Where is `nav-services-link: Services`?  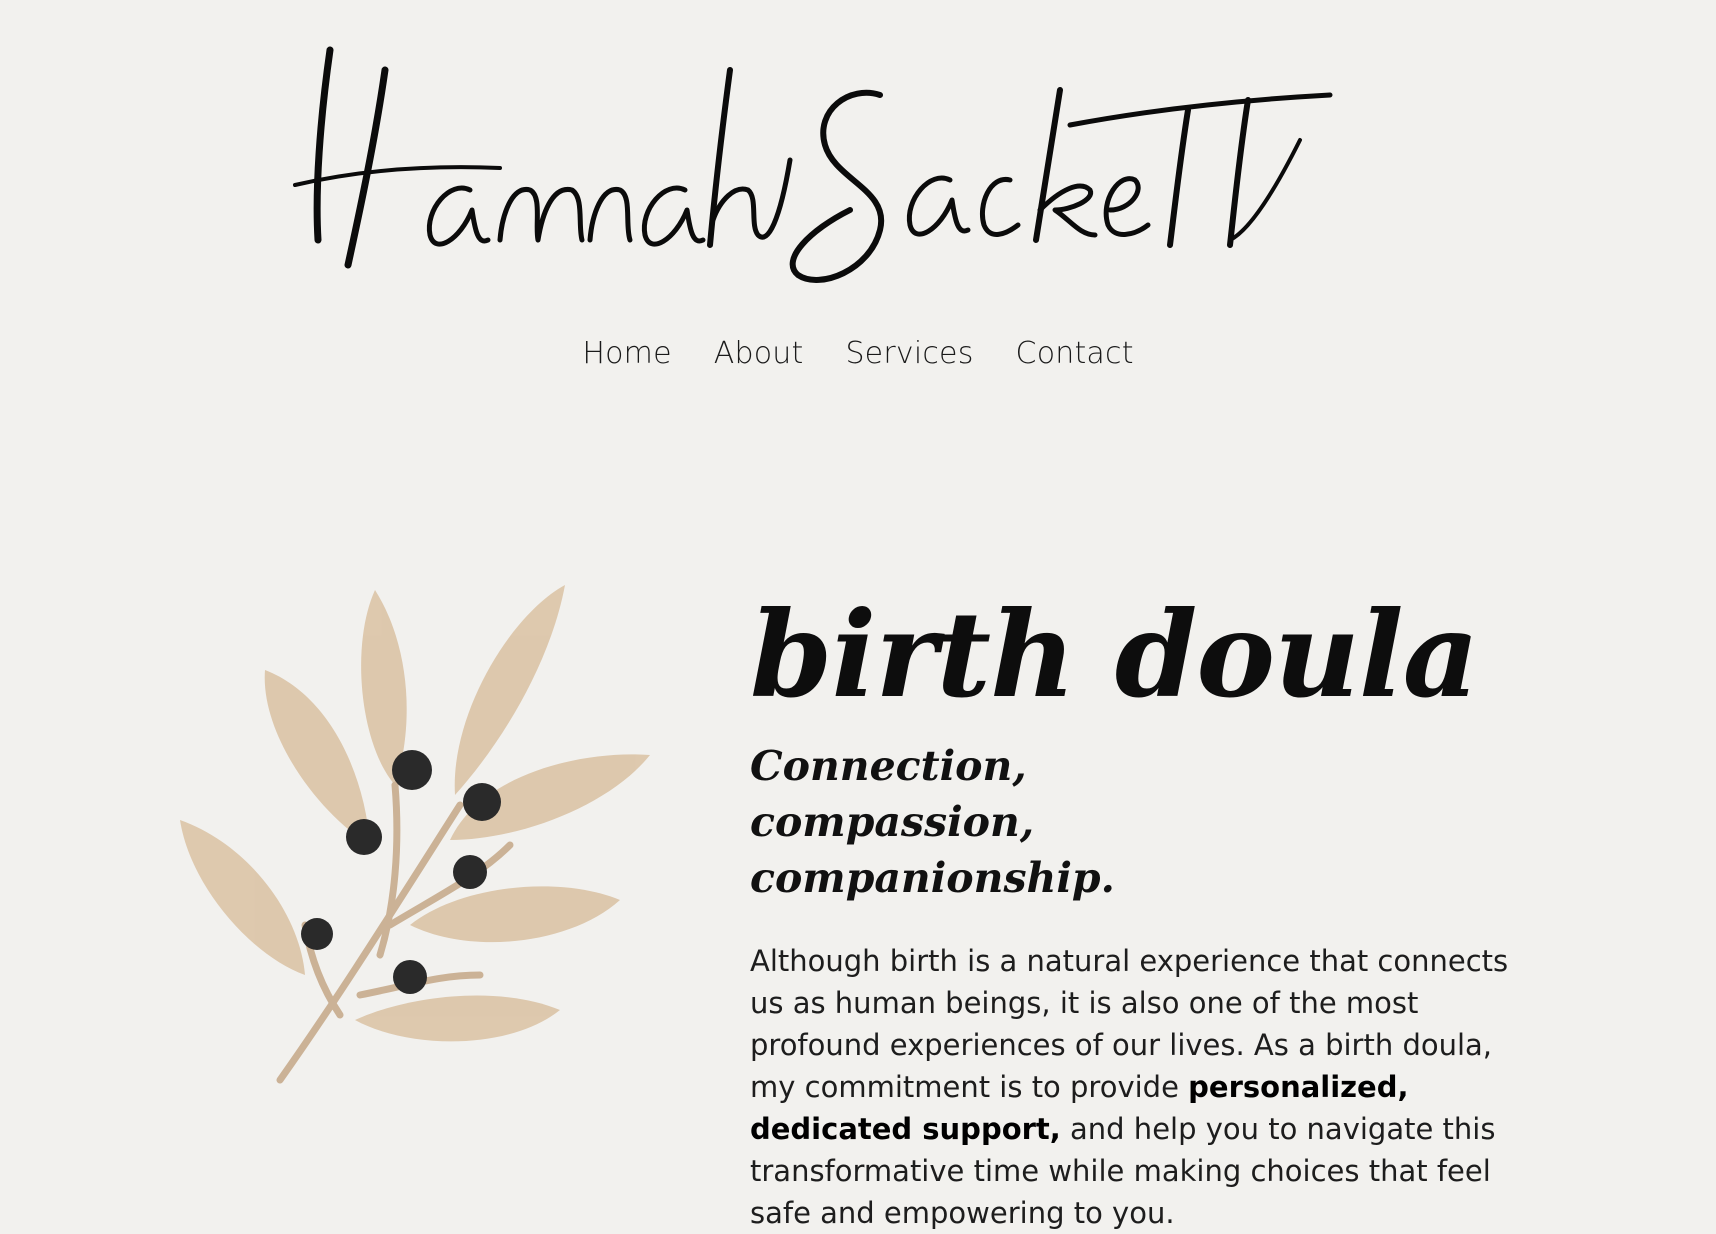 nav-services-link: Services is located at coordinates (909, 353).